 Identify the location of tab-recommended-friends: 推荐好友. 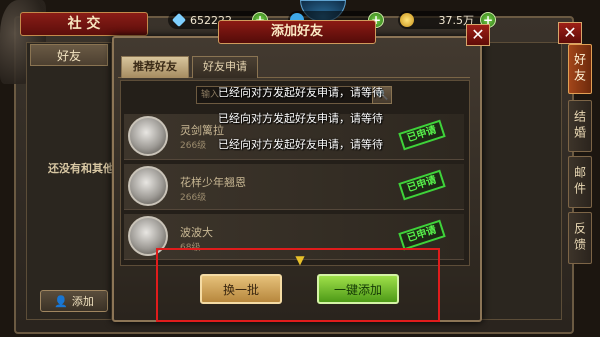
(155, 67).